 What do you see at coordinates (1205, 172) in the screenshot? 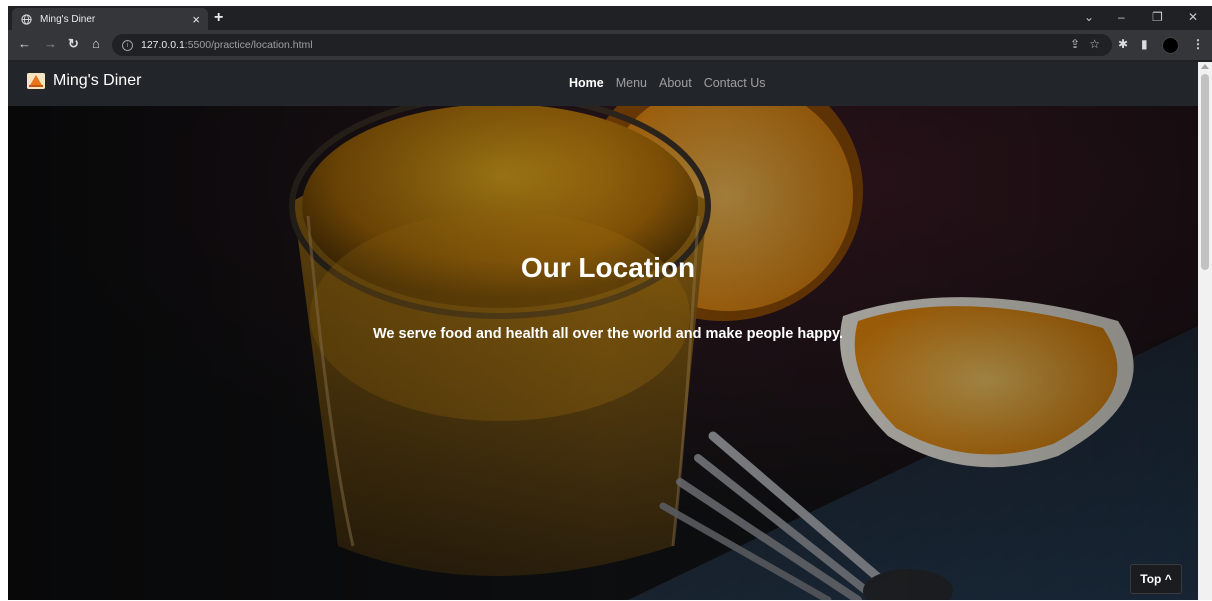
I see `scroll-thumb` at bounding box center [1205, 172].